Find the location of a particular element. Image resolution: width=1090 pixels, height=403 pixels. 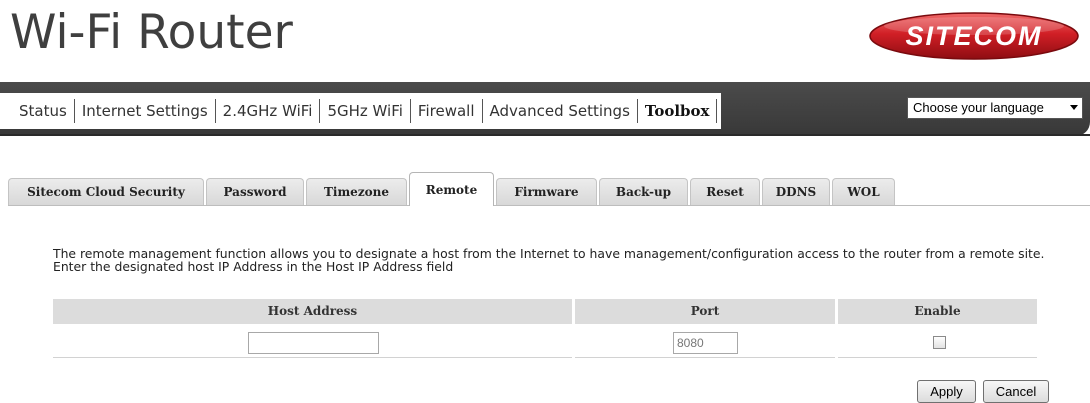

enable-checkbox is located at coordinates (939, 342).